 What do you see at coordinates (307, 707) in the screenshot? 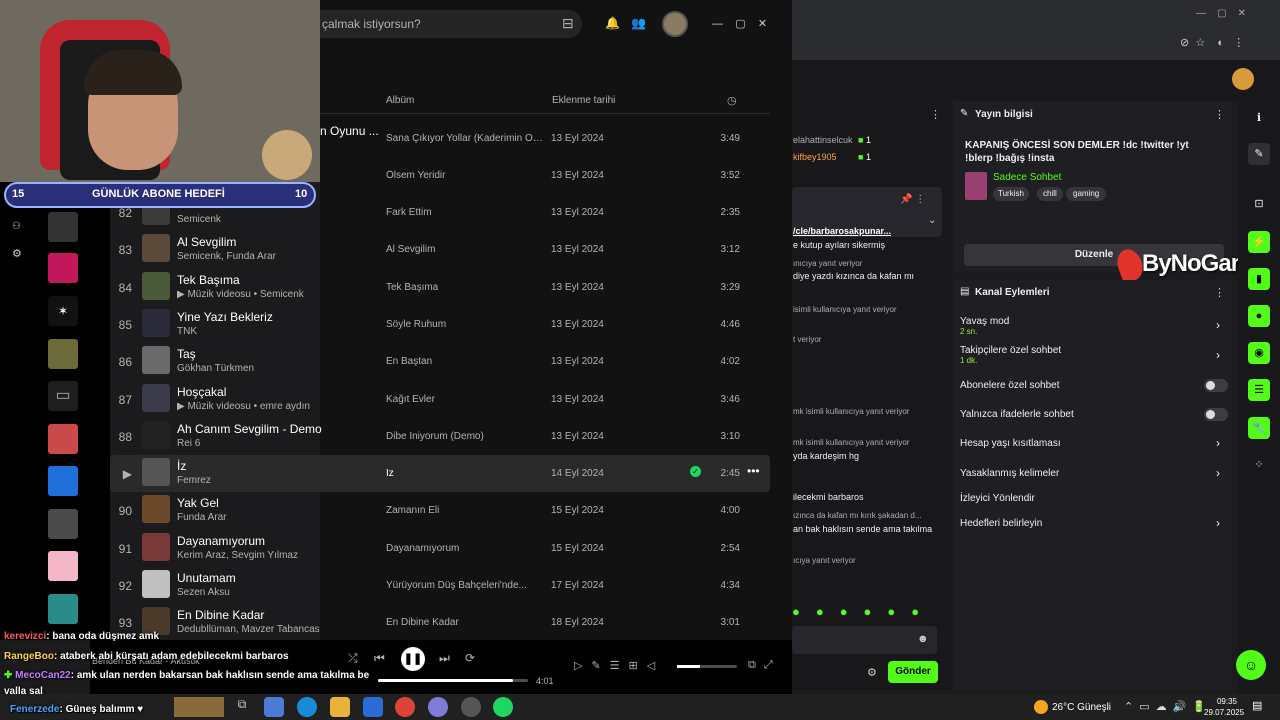
I see `edge-icon` at bounding box center [307, 707].